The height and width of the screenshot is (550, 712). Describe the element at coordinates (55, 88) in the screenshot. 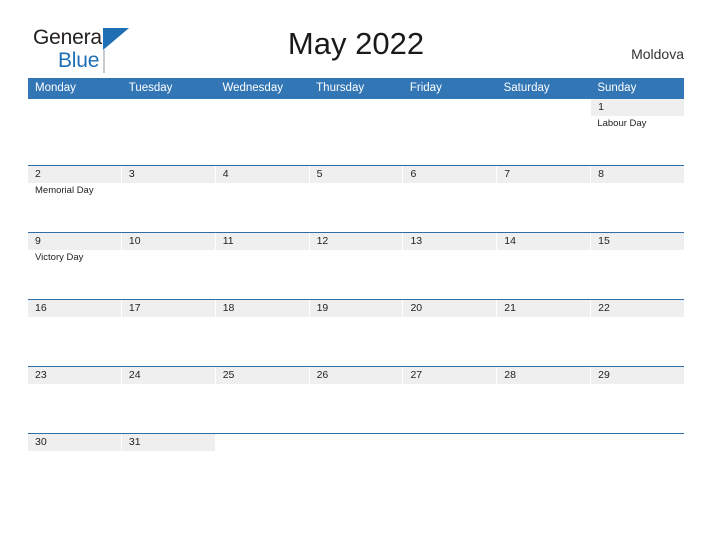

I see `weekday-header-monday: Monday` at that location.